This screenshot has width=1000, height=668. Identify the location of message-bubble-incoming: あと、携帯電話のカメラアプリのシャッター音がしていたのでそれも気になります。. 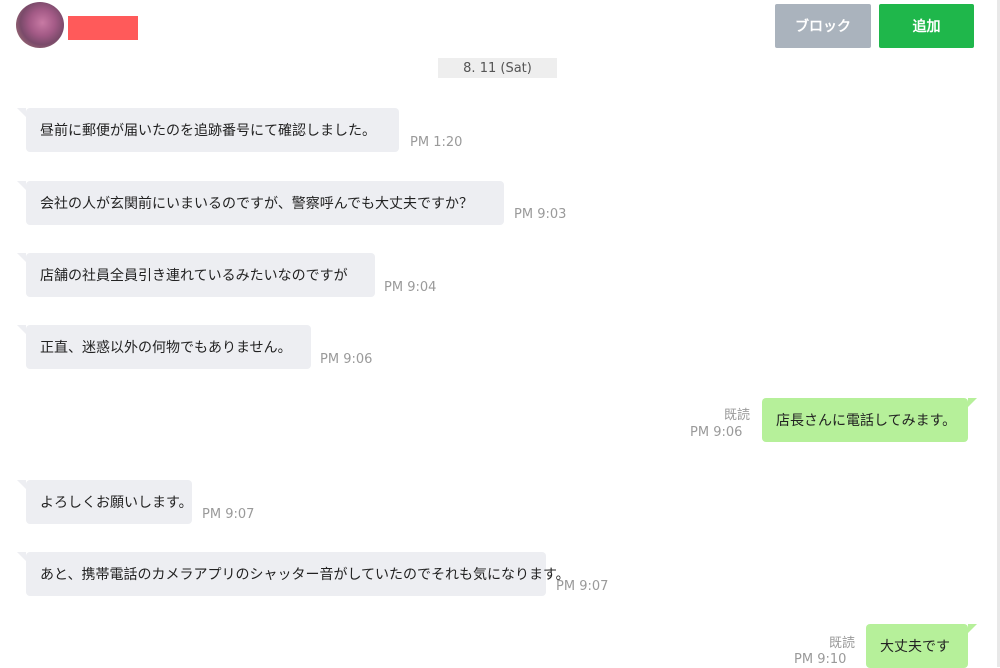
(293, 574).